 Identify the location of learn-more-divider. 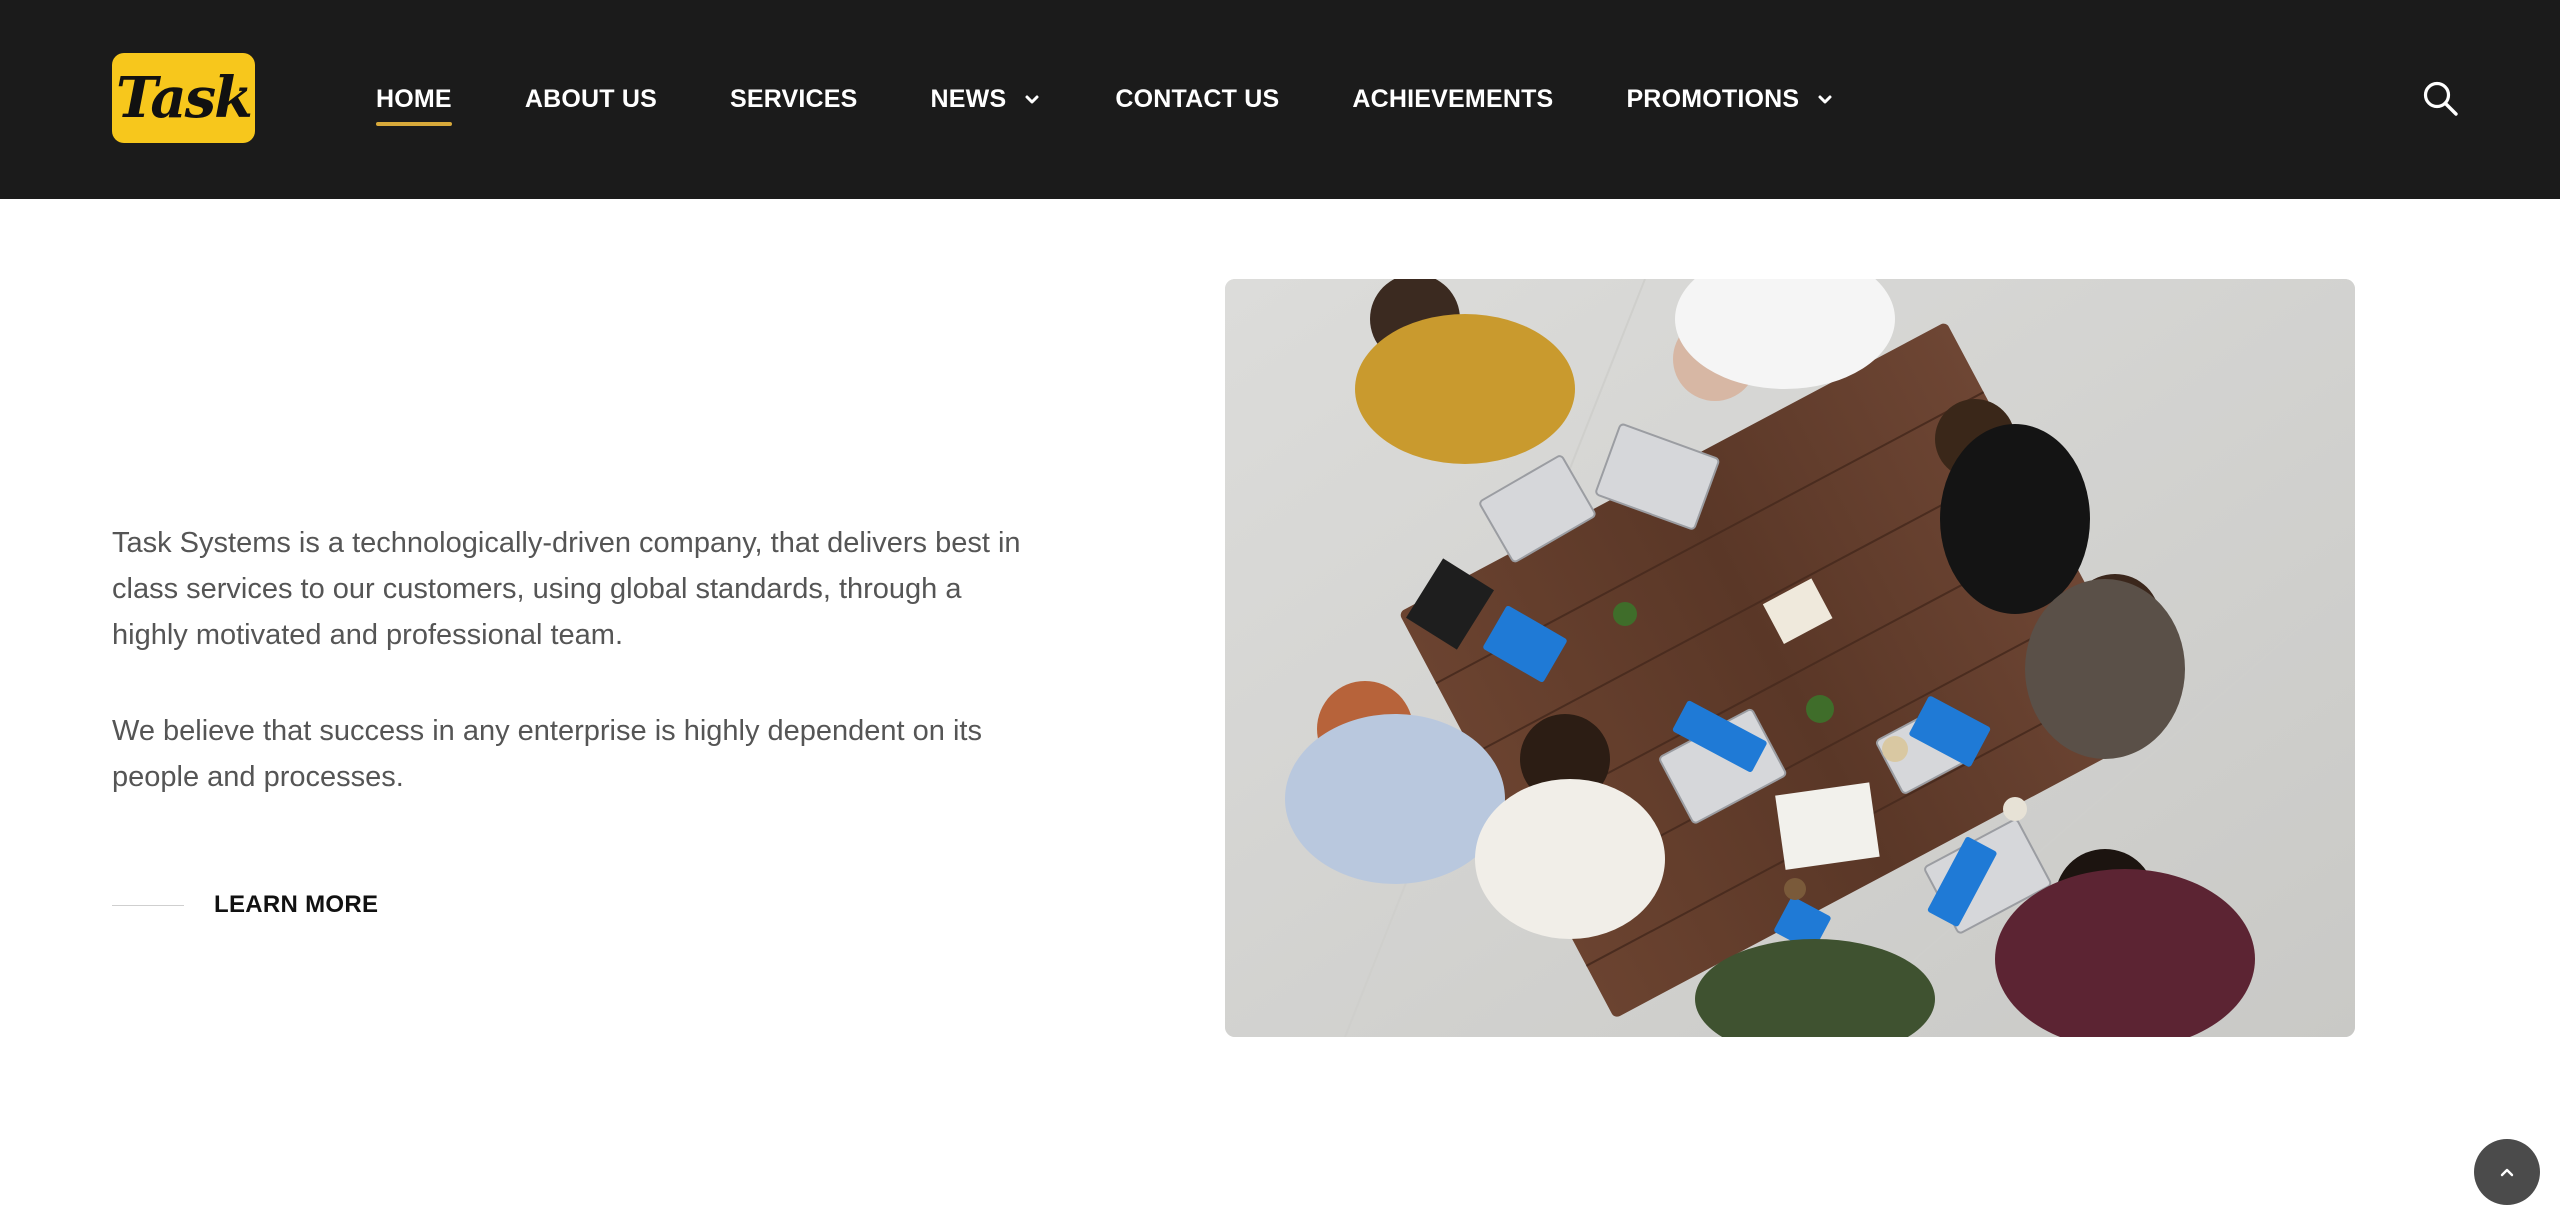
(148, 905).